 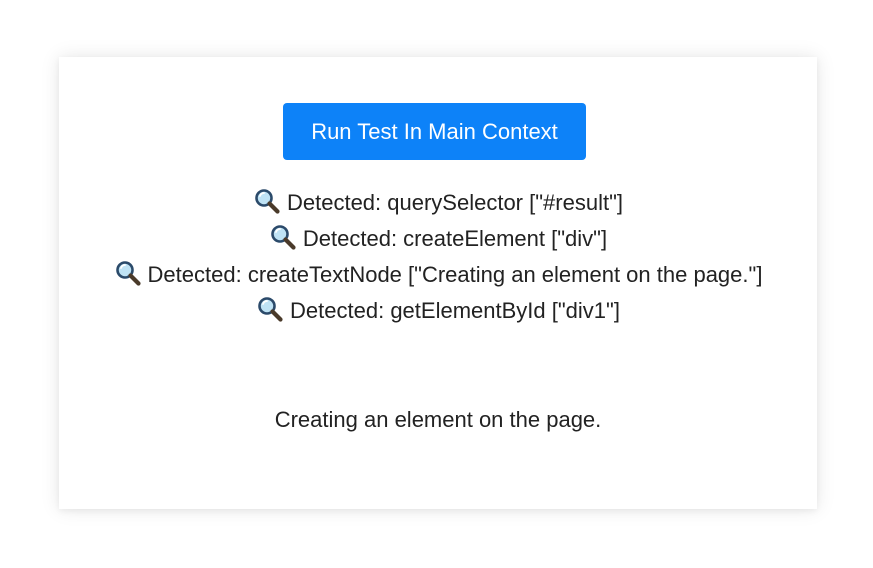 What do you see at coordinates (434, 131) in the screenshot?
I see `run-test-button: Run Test In Main Context` at bounding box center [434, 131].